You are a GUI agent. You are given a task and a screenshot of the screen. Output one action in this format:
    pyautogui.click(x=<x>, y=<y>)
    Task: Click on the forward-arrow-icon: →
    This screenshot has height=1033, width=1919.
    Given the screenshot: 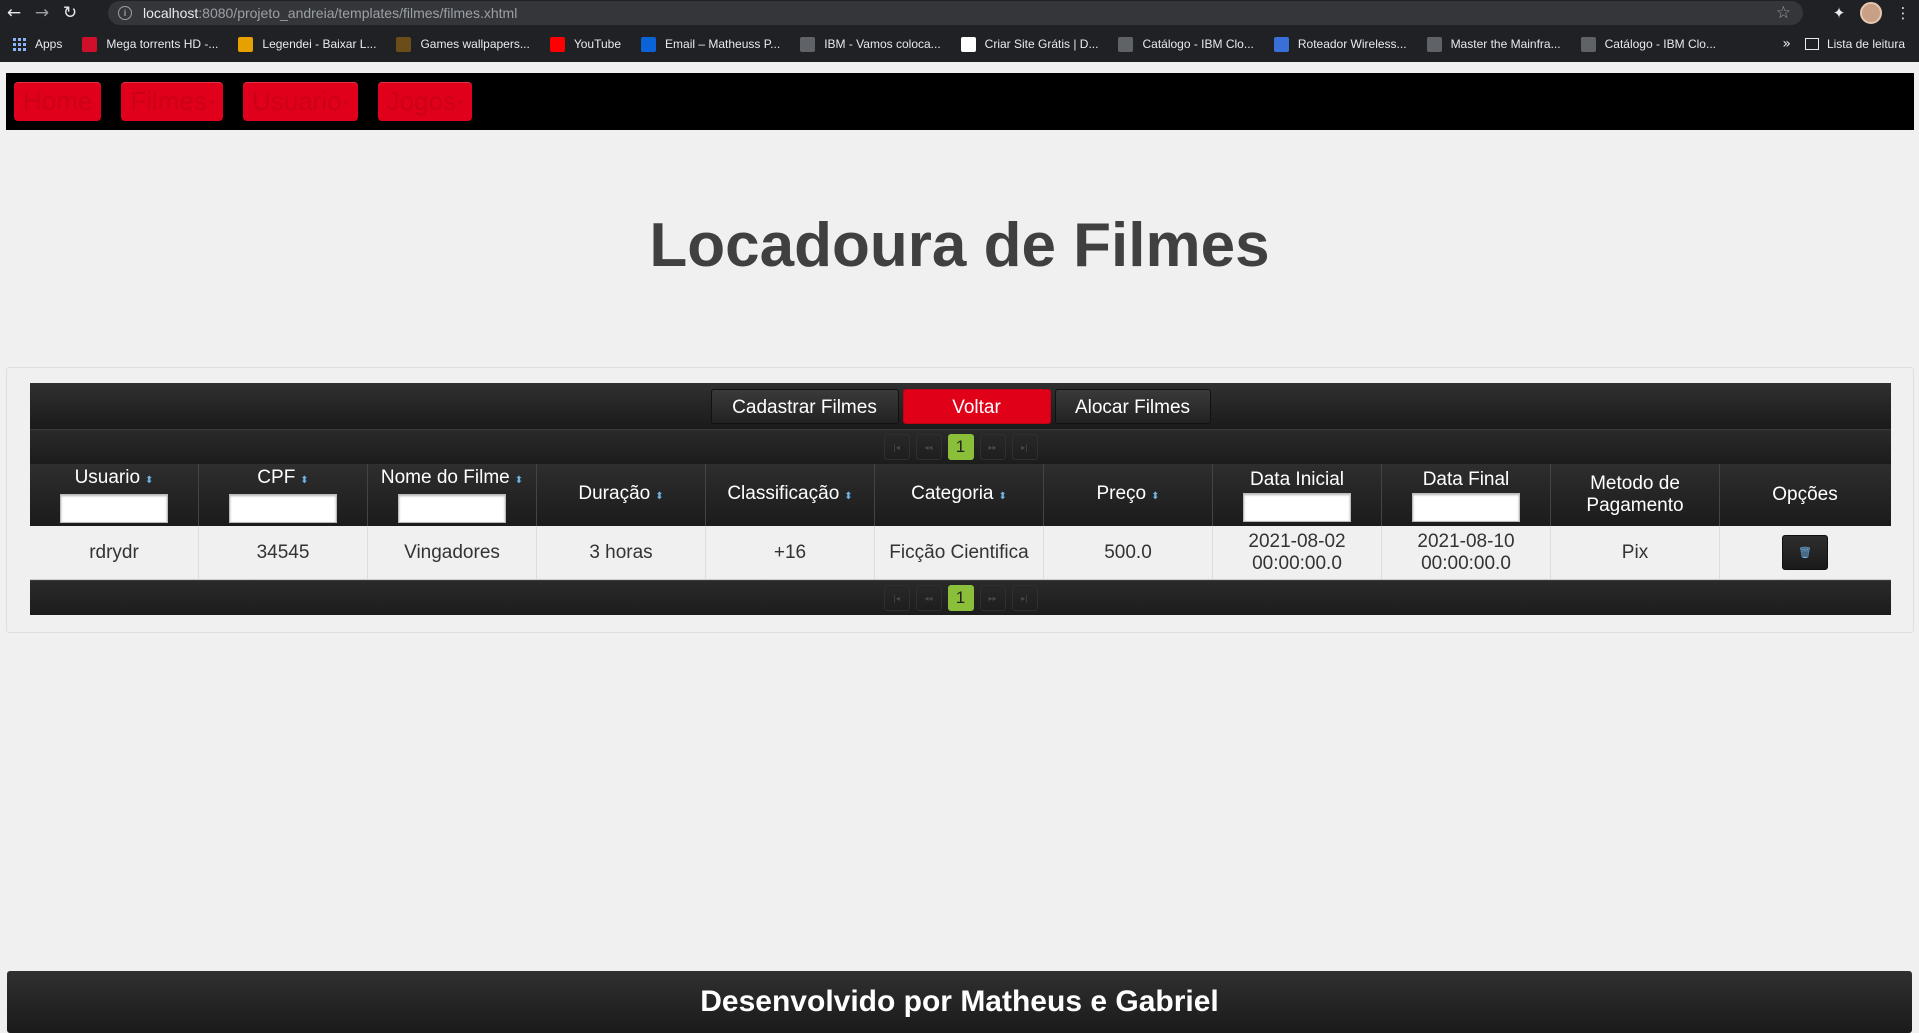 What is the action you would take?
    pyautogui.click(x=42, y=13)
    